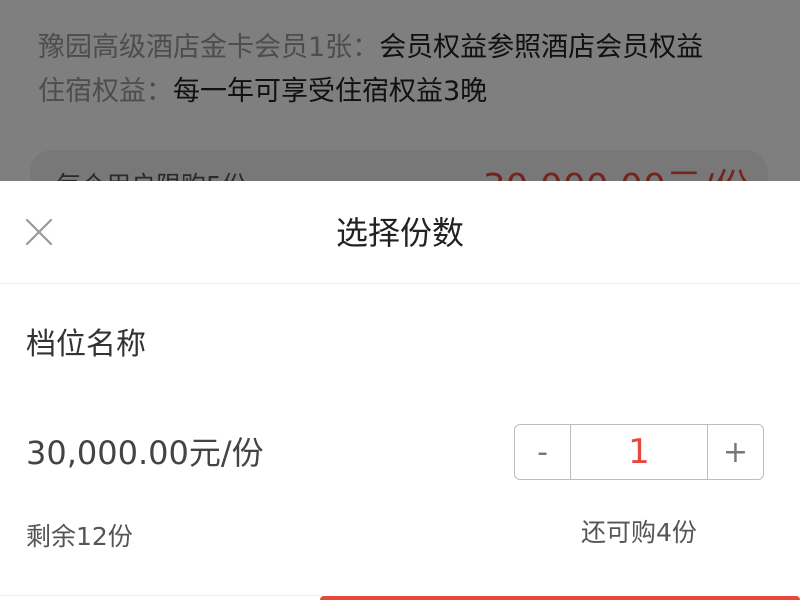  What do you see at coordinates (160, 595) in the screenshot?
I see `footer-divider` at bounding box center [160, 595].